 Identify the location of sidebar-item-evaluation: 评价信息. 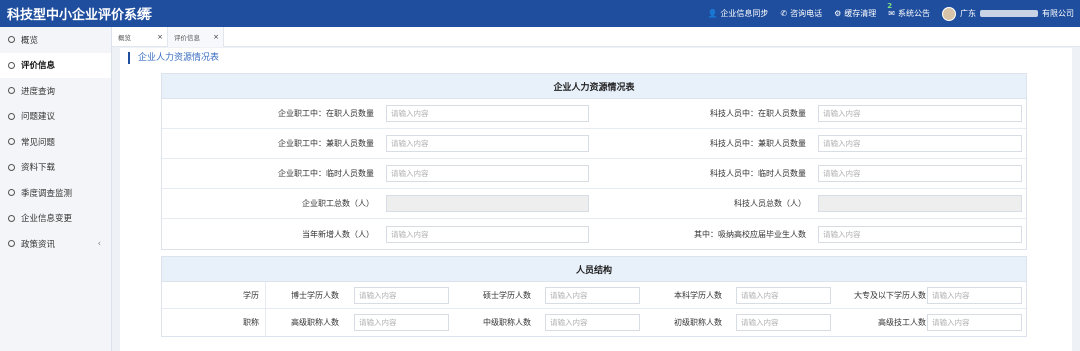
(55, 65).